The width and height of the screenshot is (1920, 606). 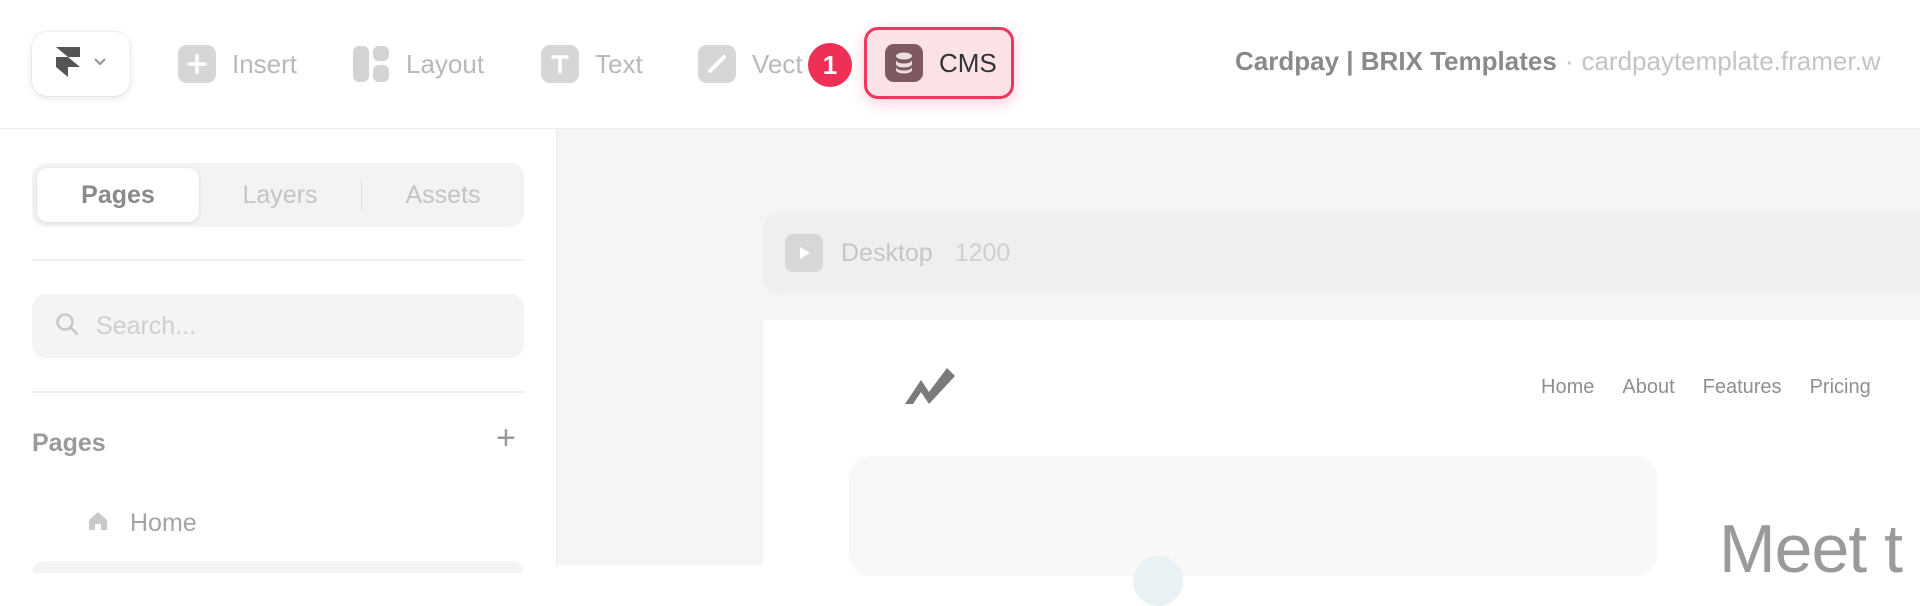 What do you see at coordinates (197, 64) in the screenshot?
I see `plus-square-icon` at bounding box center [197, 64].